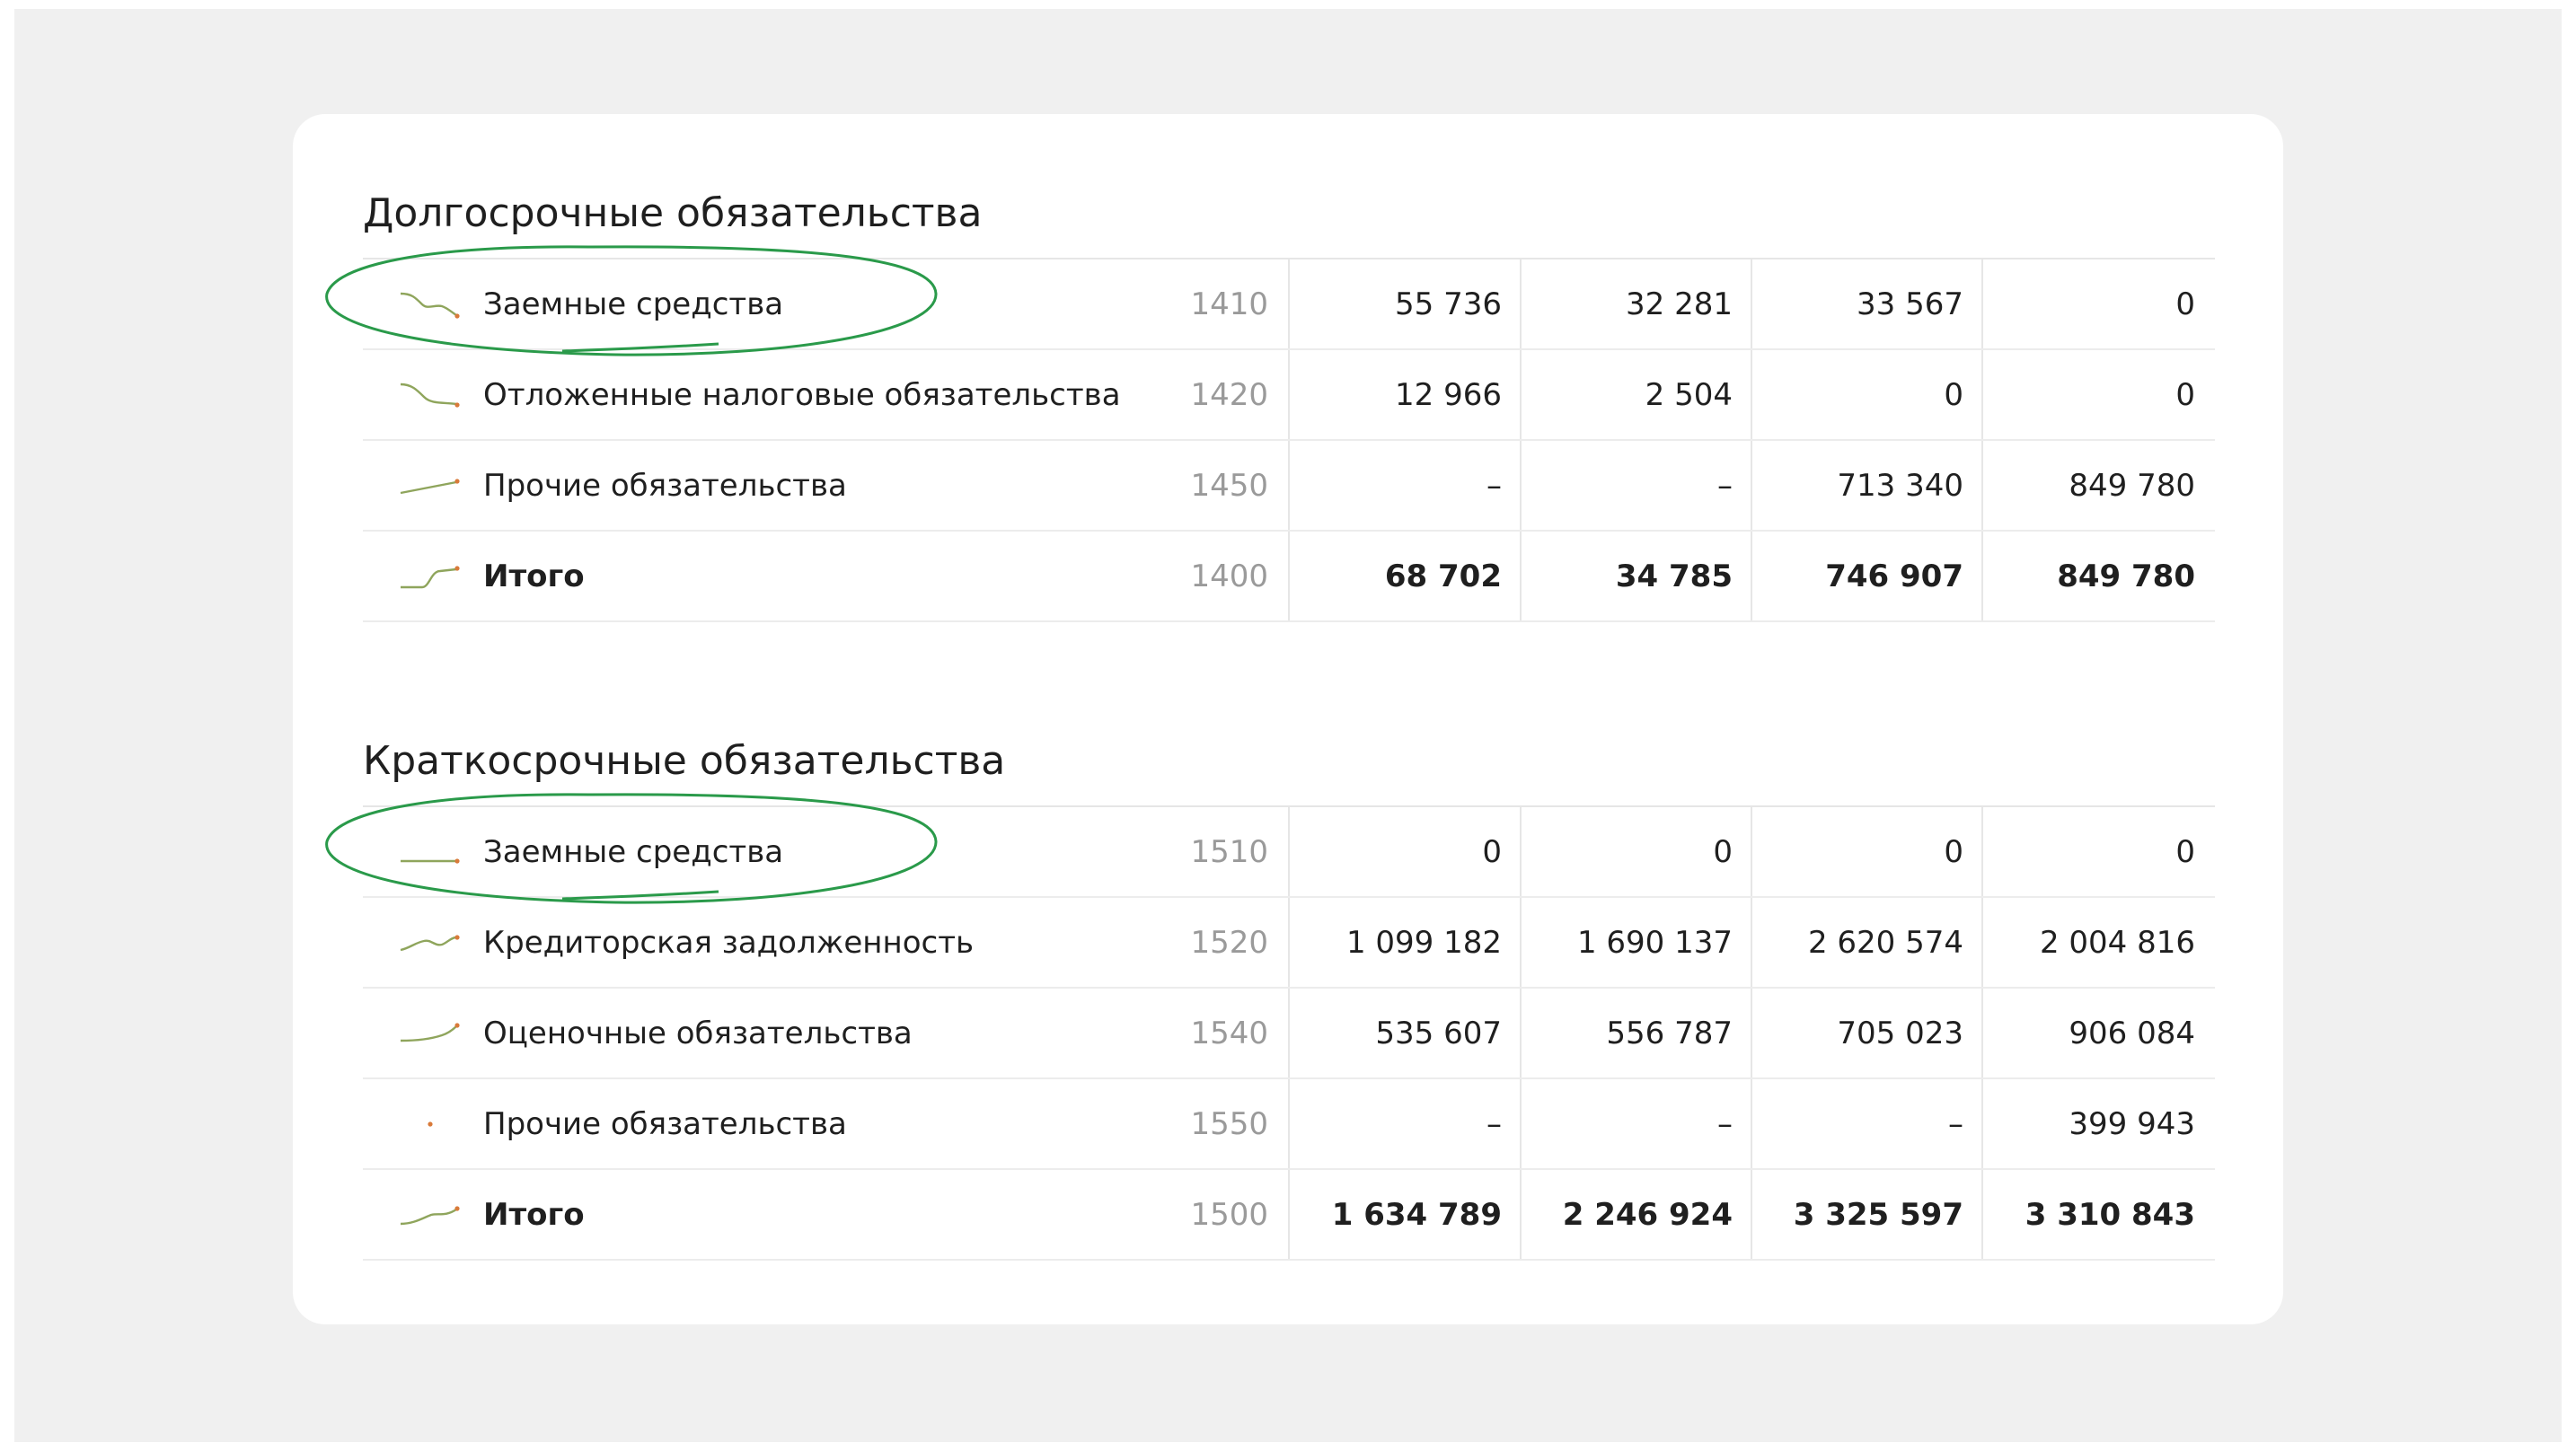 This screenshot has height=1451, width=2576. Describe the element at coordinates (1689, 395) in the screenshot. I see `row-value: 2 504` at that location.